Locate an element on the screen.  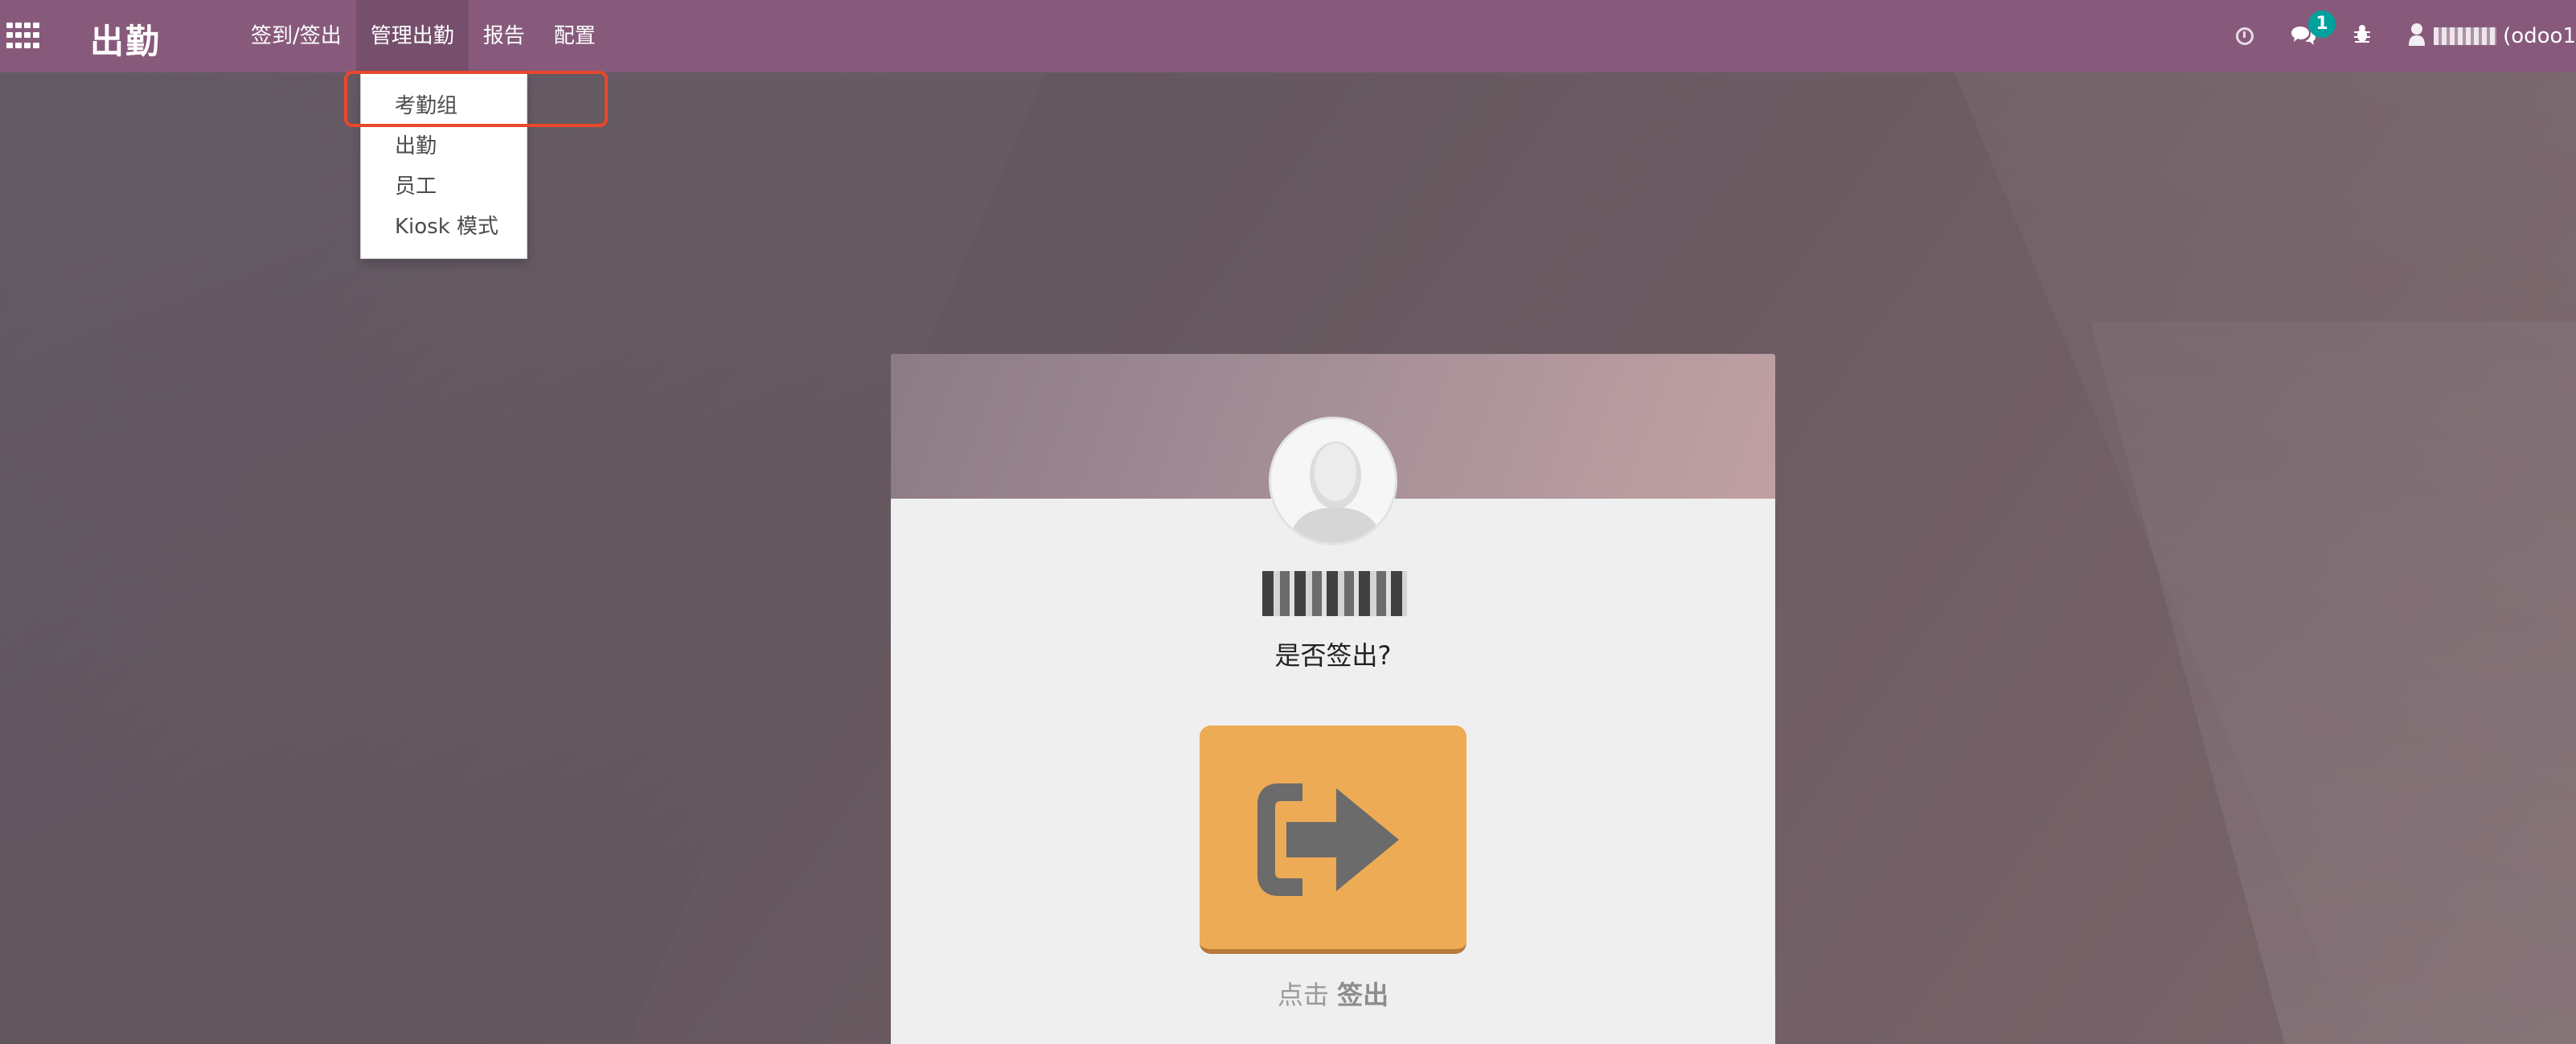
employee-name-blurred is located at coordinates (1334, 593).